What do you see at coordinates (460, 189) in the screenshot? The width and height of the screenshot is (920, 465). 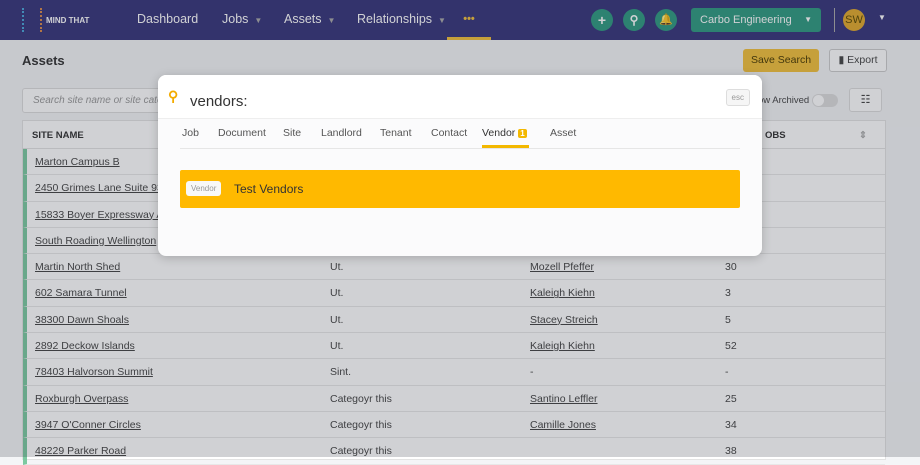 I see `search-result-item: Vendor Test Vendors` at bounding box center [460, 189].